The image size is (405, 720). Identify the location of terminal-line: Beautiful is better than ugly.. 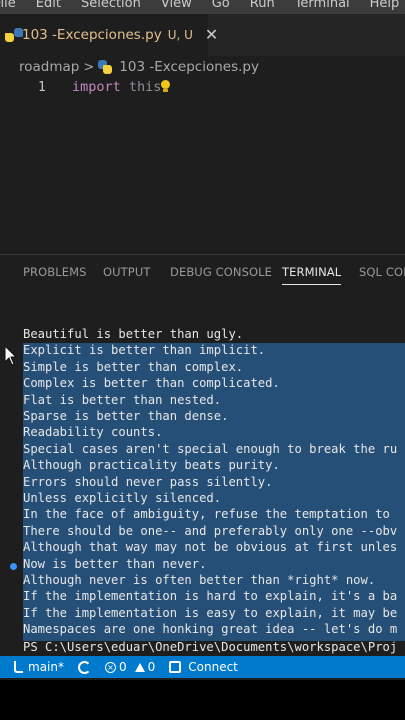
(133, 334).